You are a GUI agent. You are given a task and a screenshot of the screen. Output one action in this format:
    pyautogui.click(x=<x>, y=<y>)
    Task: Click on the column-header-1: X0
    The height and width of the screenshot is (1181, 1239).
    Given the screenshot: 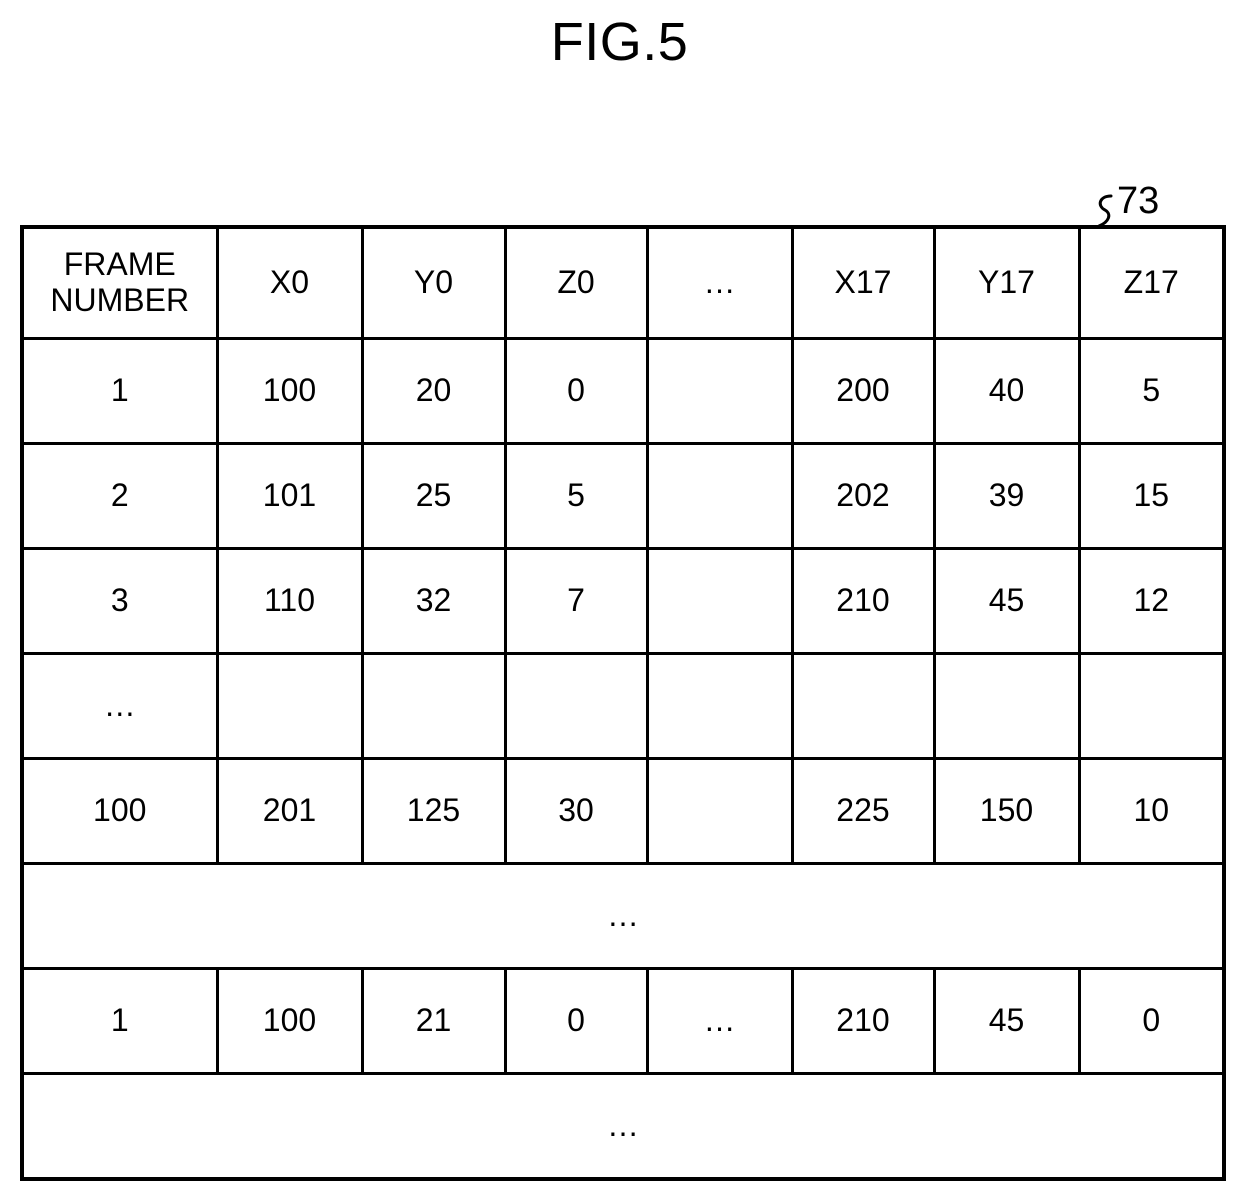 What is the action you would take?
    pyautogui.click(x=289, y=283)
    